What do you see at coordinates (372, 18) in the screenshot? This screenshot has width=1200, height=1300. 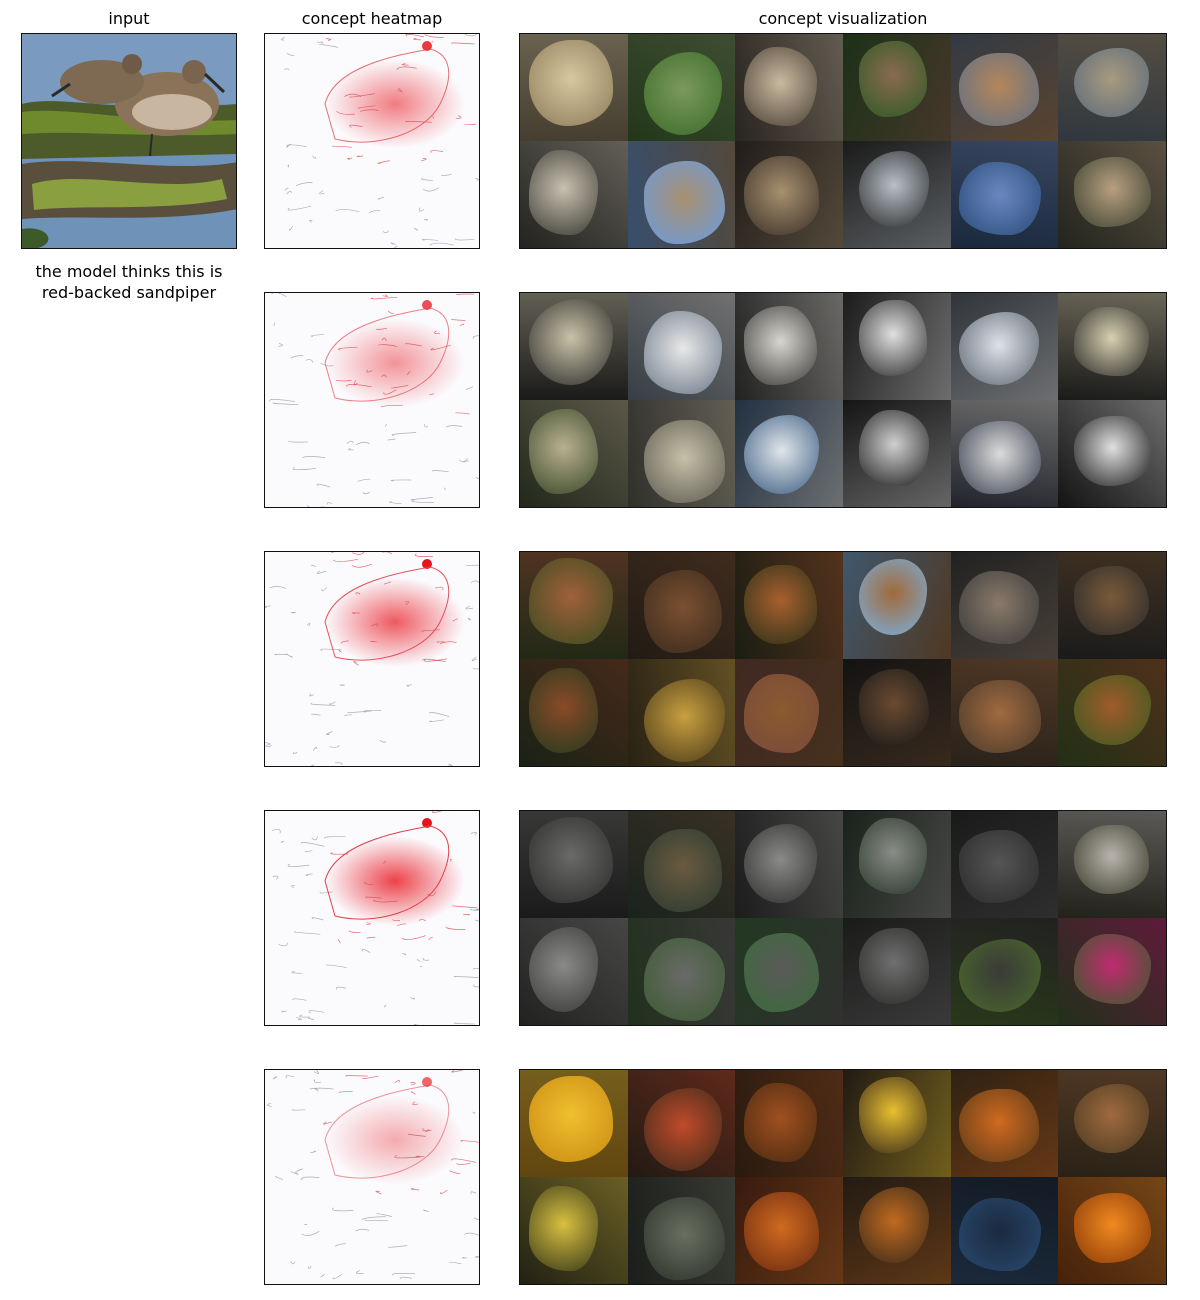 I see `heatmap-column-title: concept heatmap` at bounding box center [372, 18].